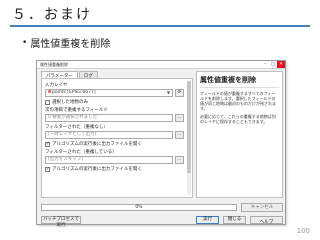 This screenshot has height=240, width=320. Describe the element at coordinates (49, 91) in the screenshot. I see `point-layer-icon` at that location.